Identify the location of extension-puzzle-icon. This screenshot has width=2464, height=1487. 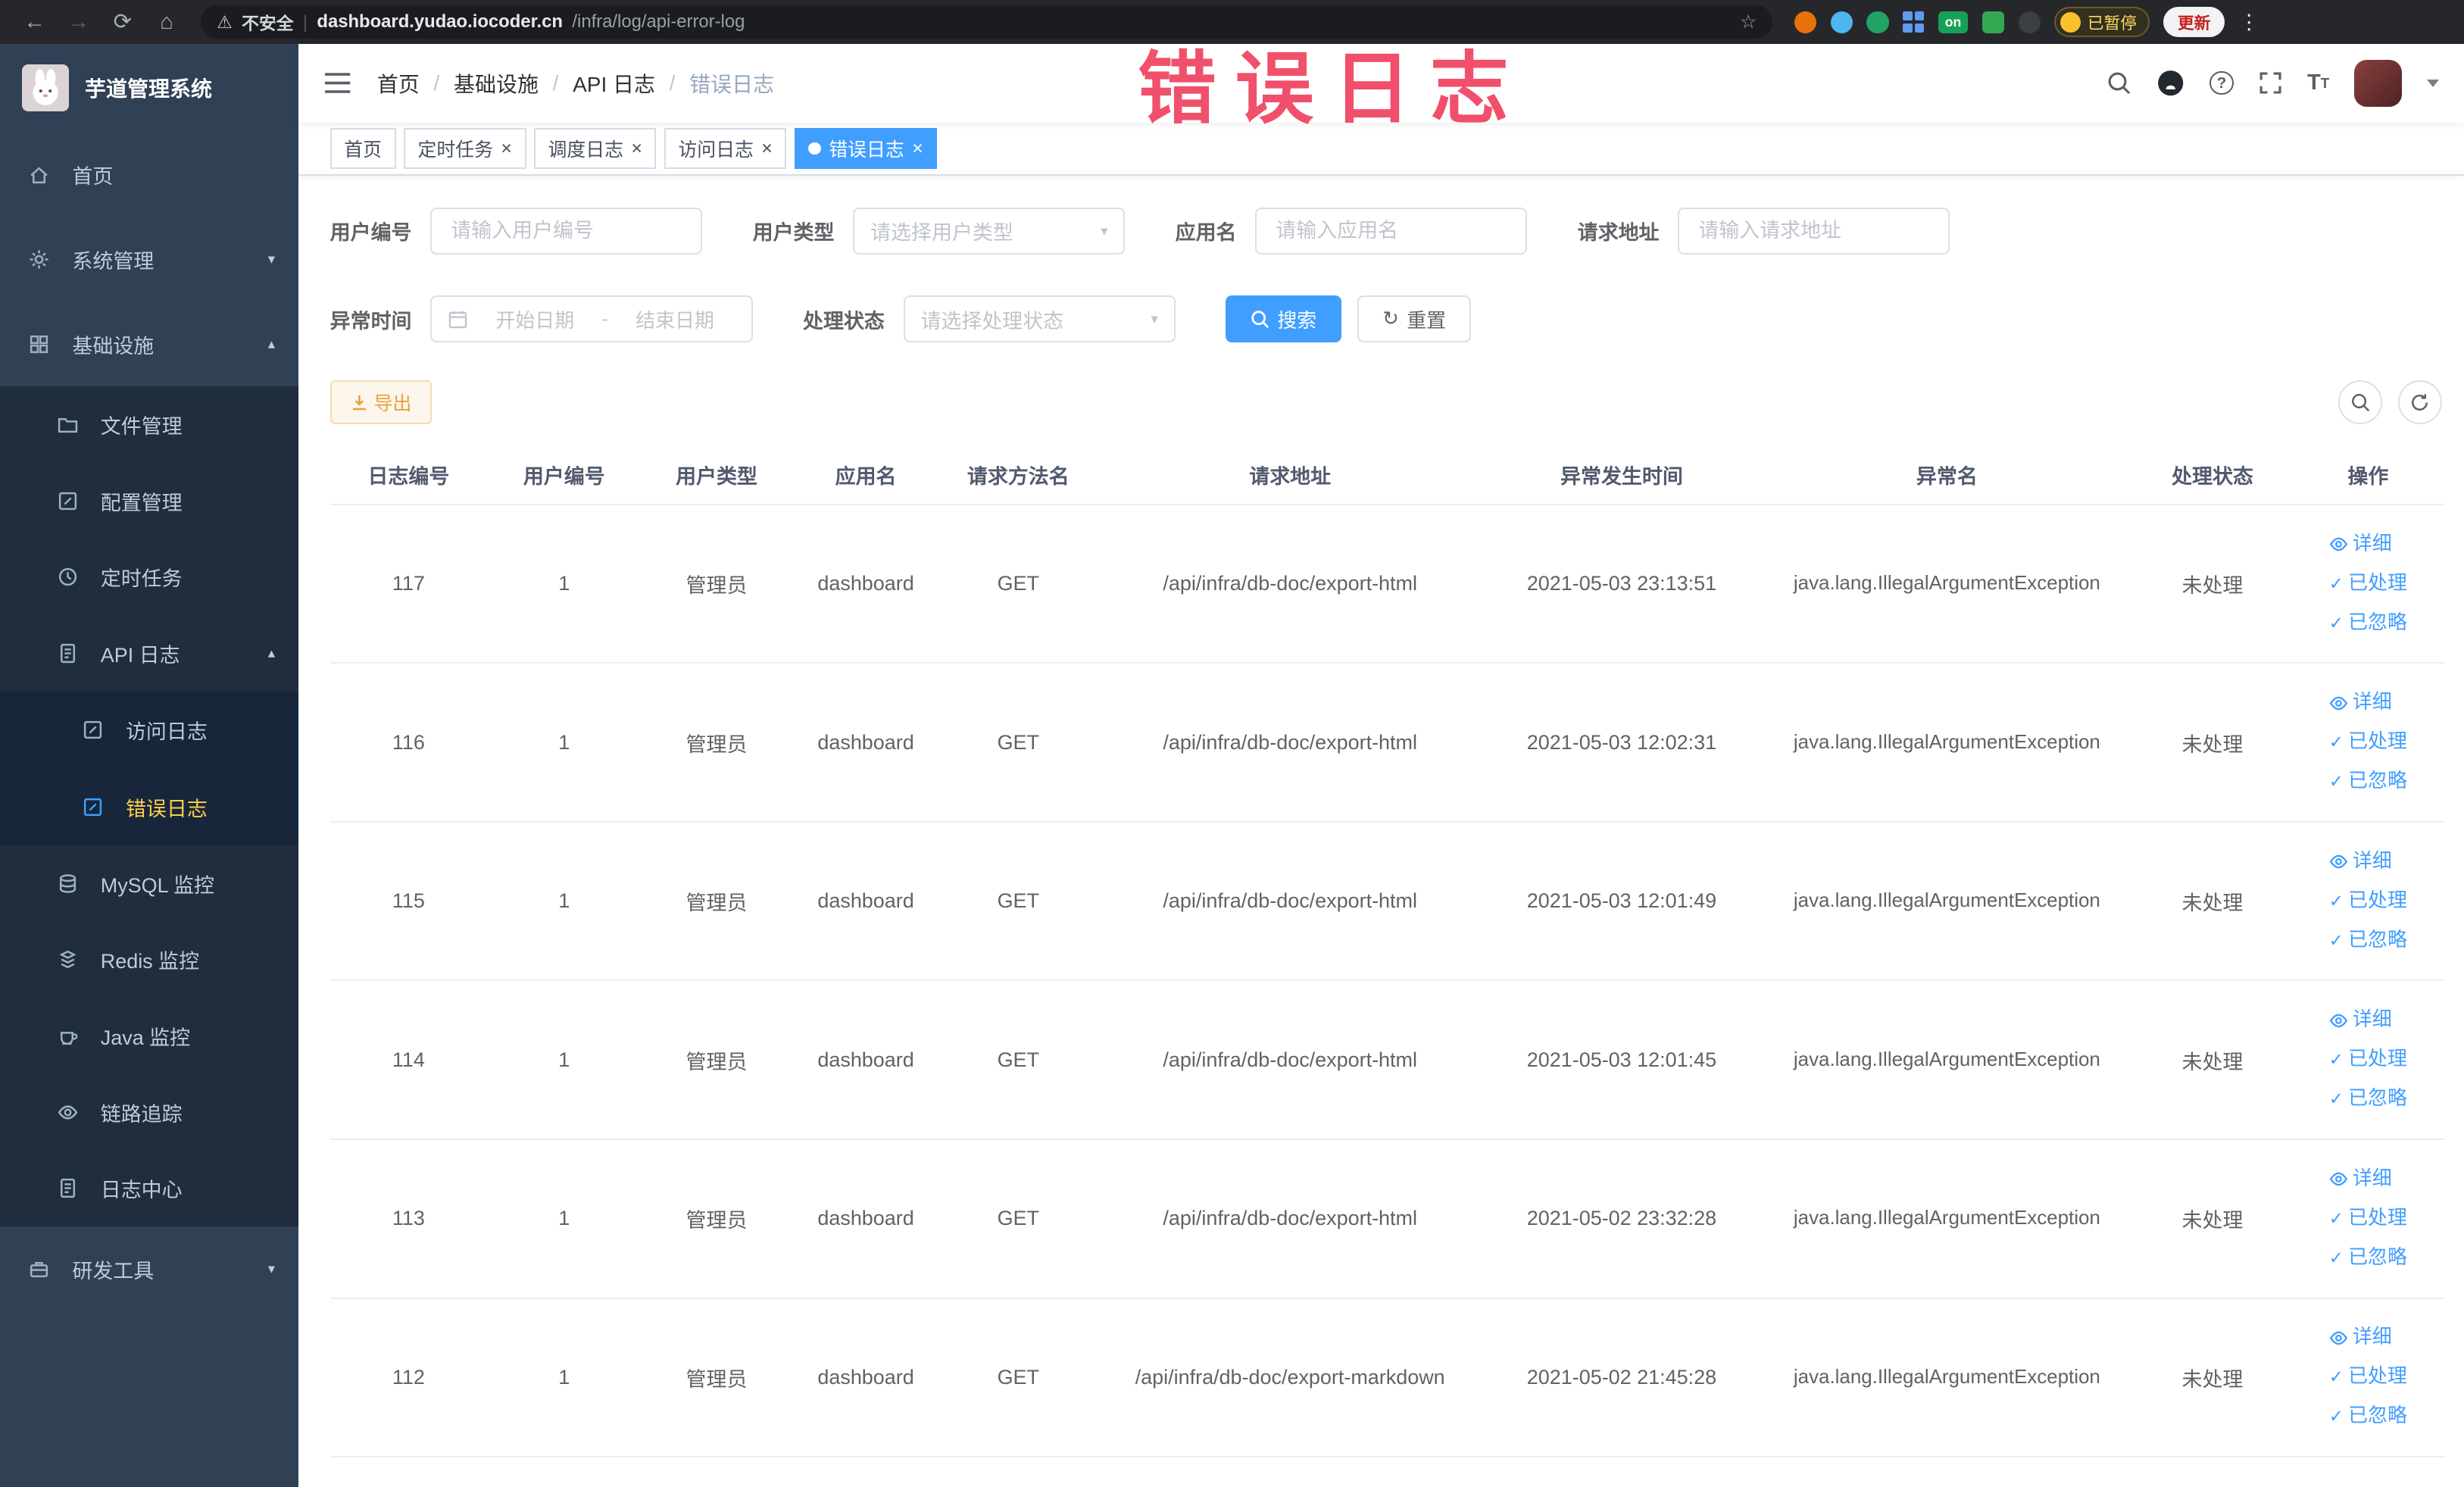
(2029, 22).